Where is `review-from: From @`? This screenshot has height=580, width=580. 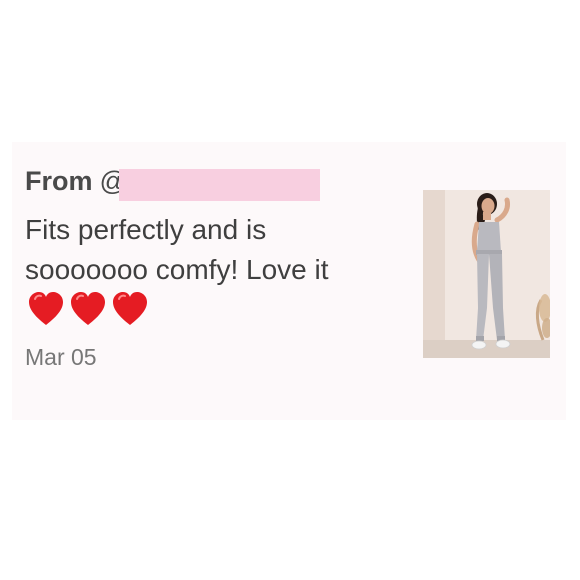
review-from: From @ is located at coordinates (76, 181).